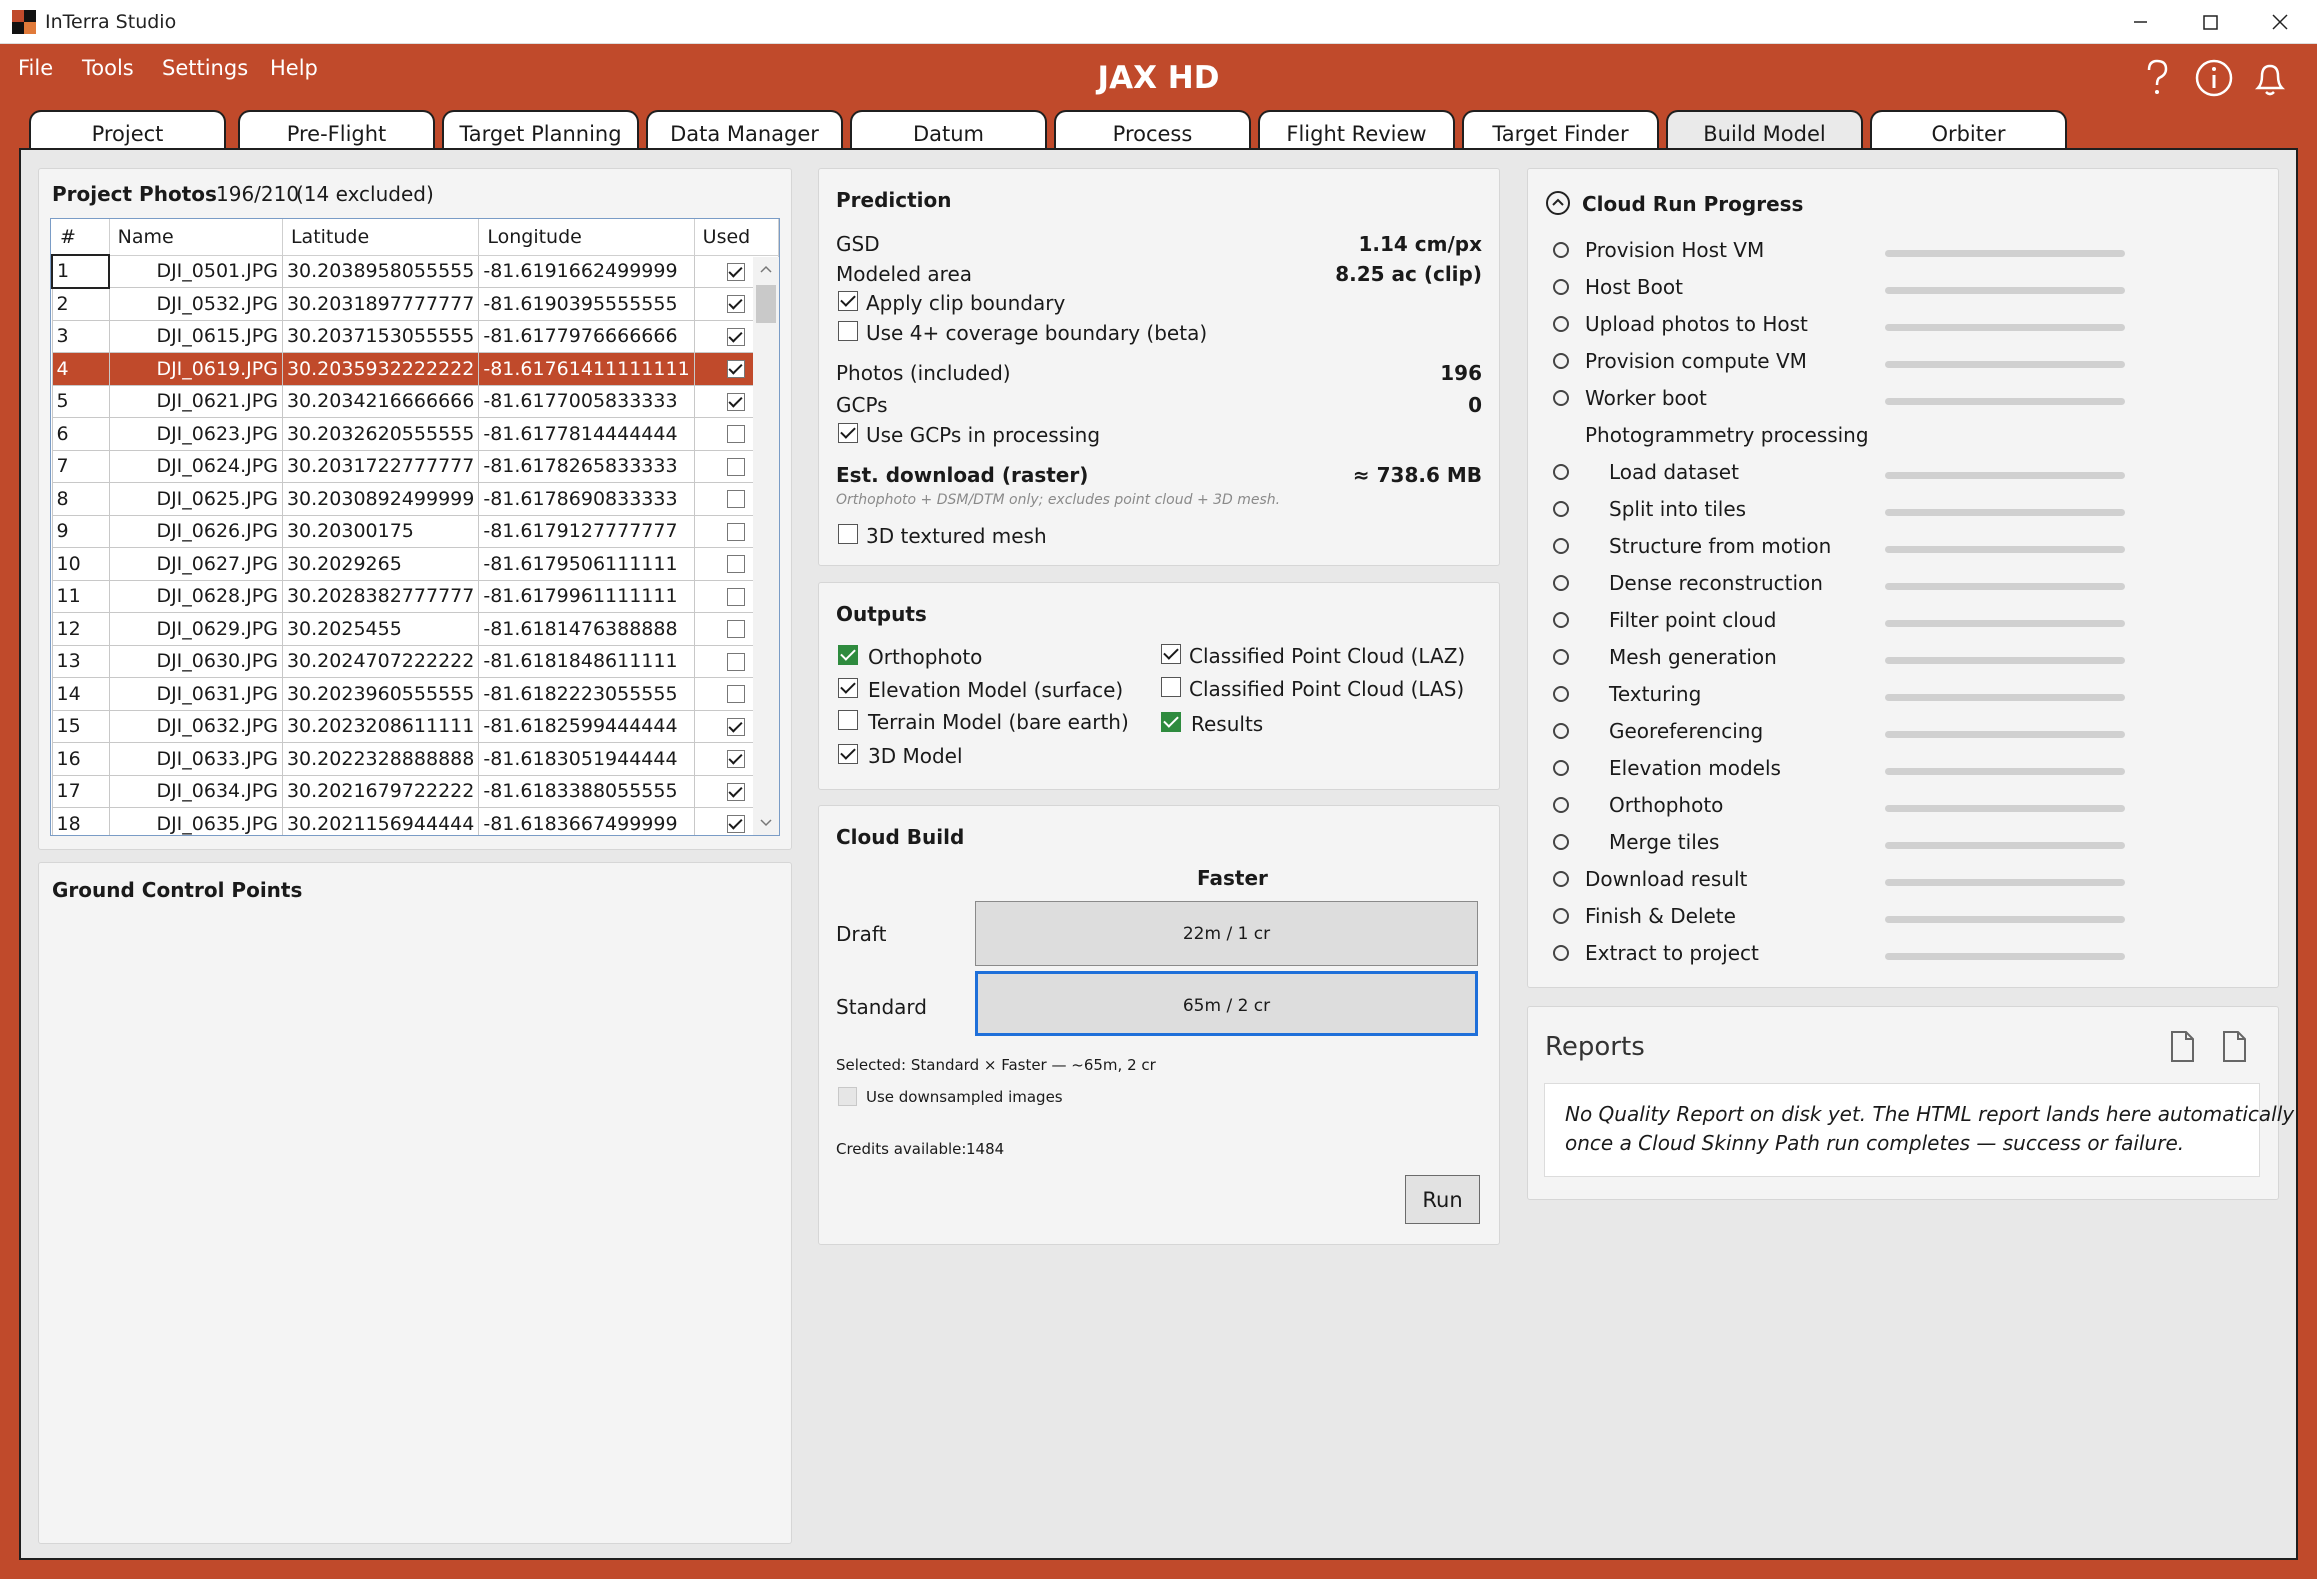  What do you see at coordinates (2270, 78) in the screenshot?
I see `notifications-button` at bounding box center [2270, 78].